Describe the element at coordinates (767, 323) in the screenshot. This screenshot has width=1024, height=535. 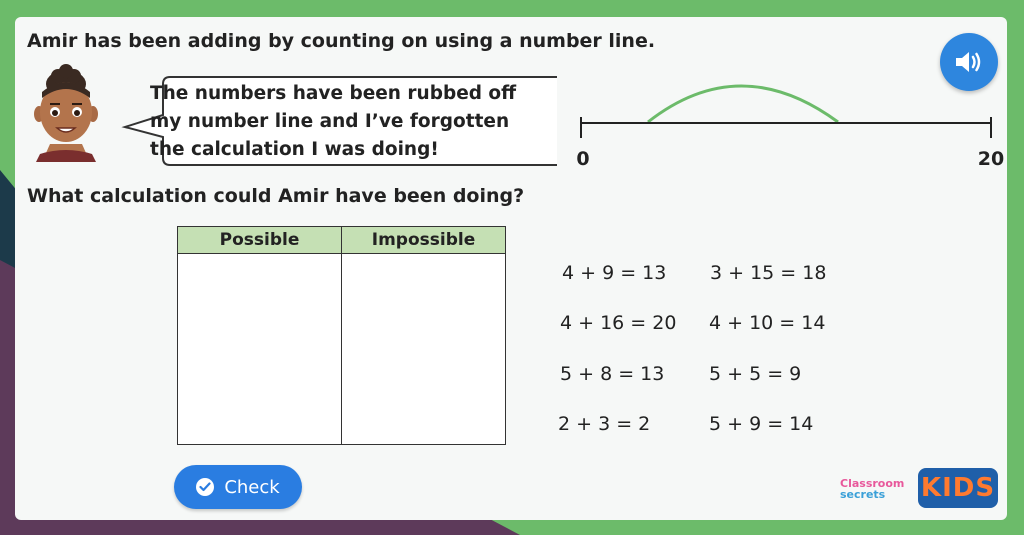
I see `equation-card: 4 + 10 = 14` at that location.